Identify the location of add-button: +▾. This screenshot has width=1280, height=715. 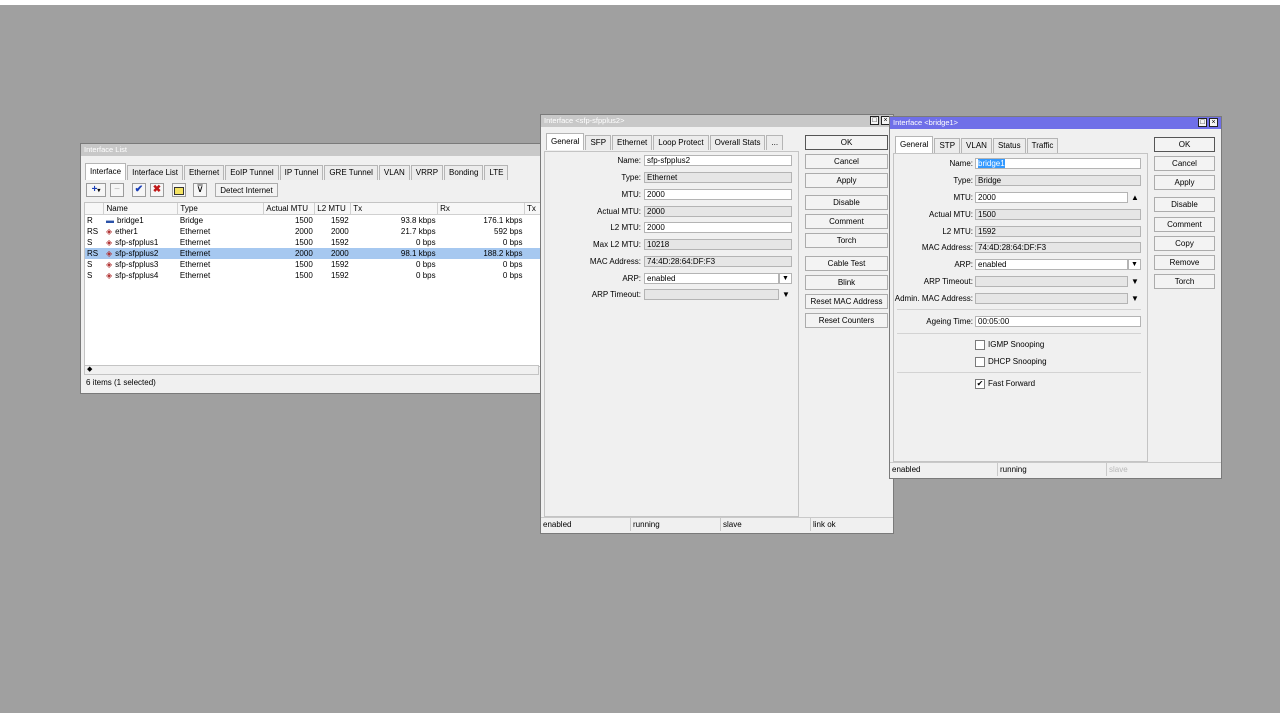
(96, 190).